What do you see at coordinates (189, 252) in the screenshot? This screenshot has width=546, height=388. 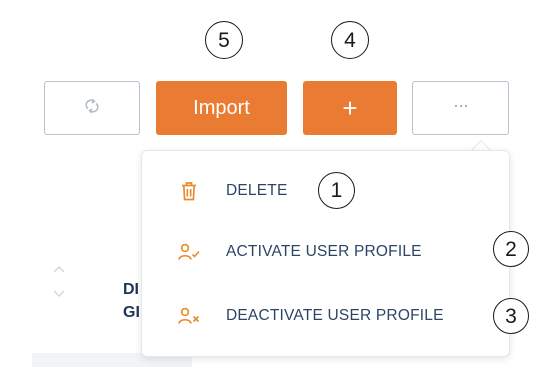 I see `user-check-icon` at bounding box center [189, 252].